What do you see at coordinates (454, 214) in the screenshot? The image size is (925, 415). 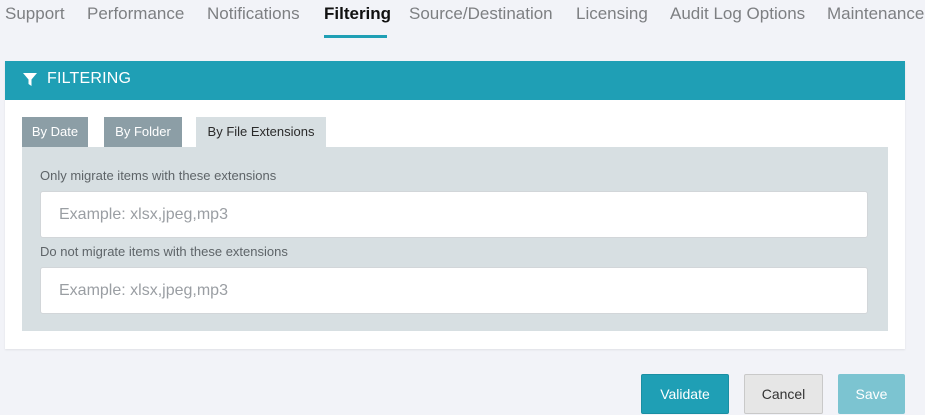 I see `include-extensions-input` at bounding box center [454, 214].